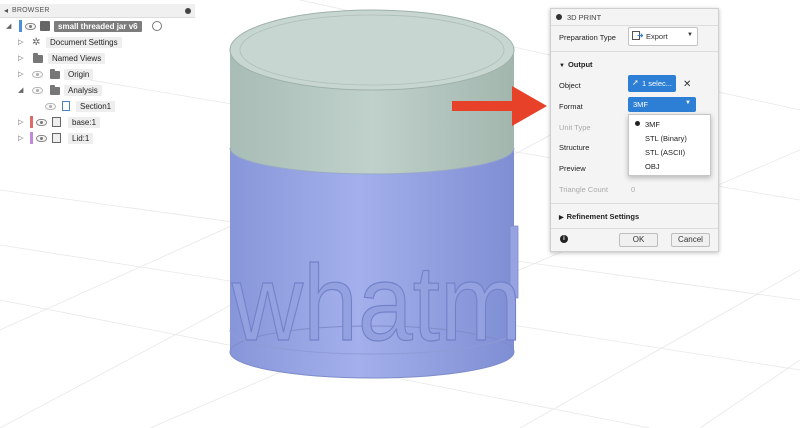 The height and width of the screenshot is (428, 800). Describe the element at coordinates (669, 145) in the screenshot. I see `format-dropdown-list: 3MF STL (Binary) STL (ASCII) OBJ` at that location.